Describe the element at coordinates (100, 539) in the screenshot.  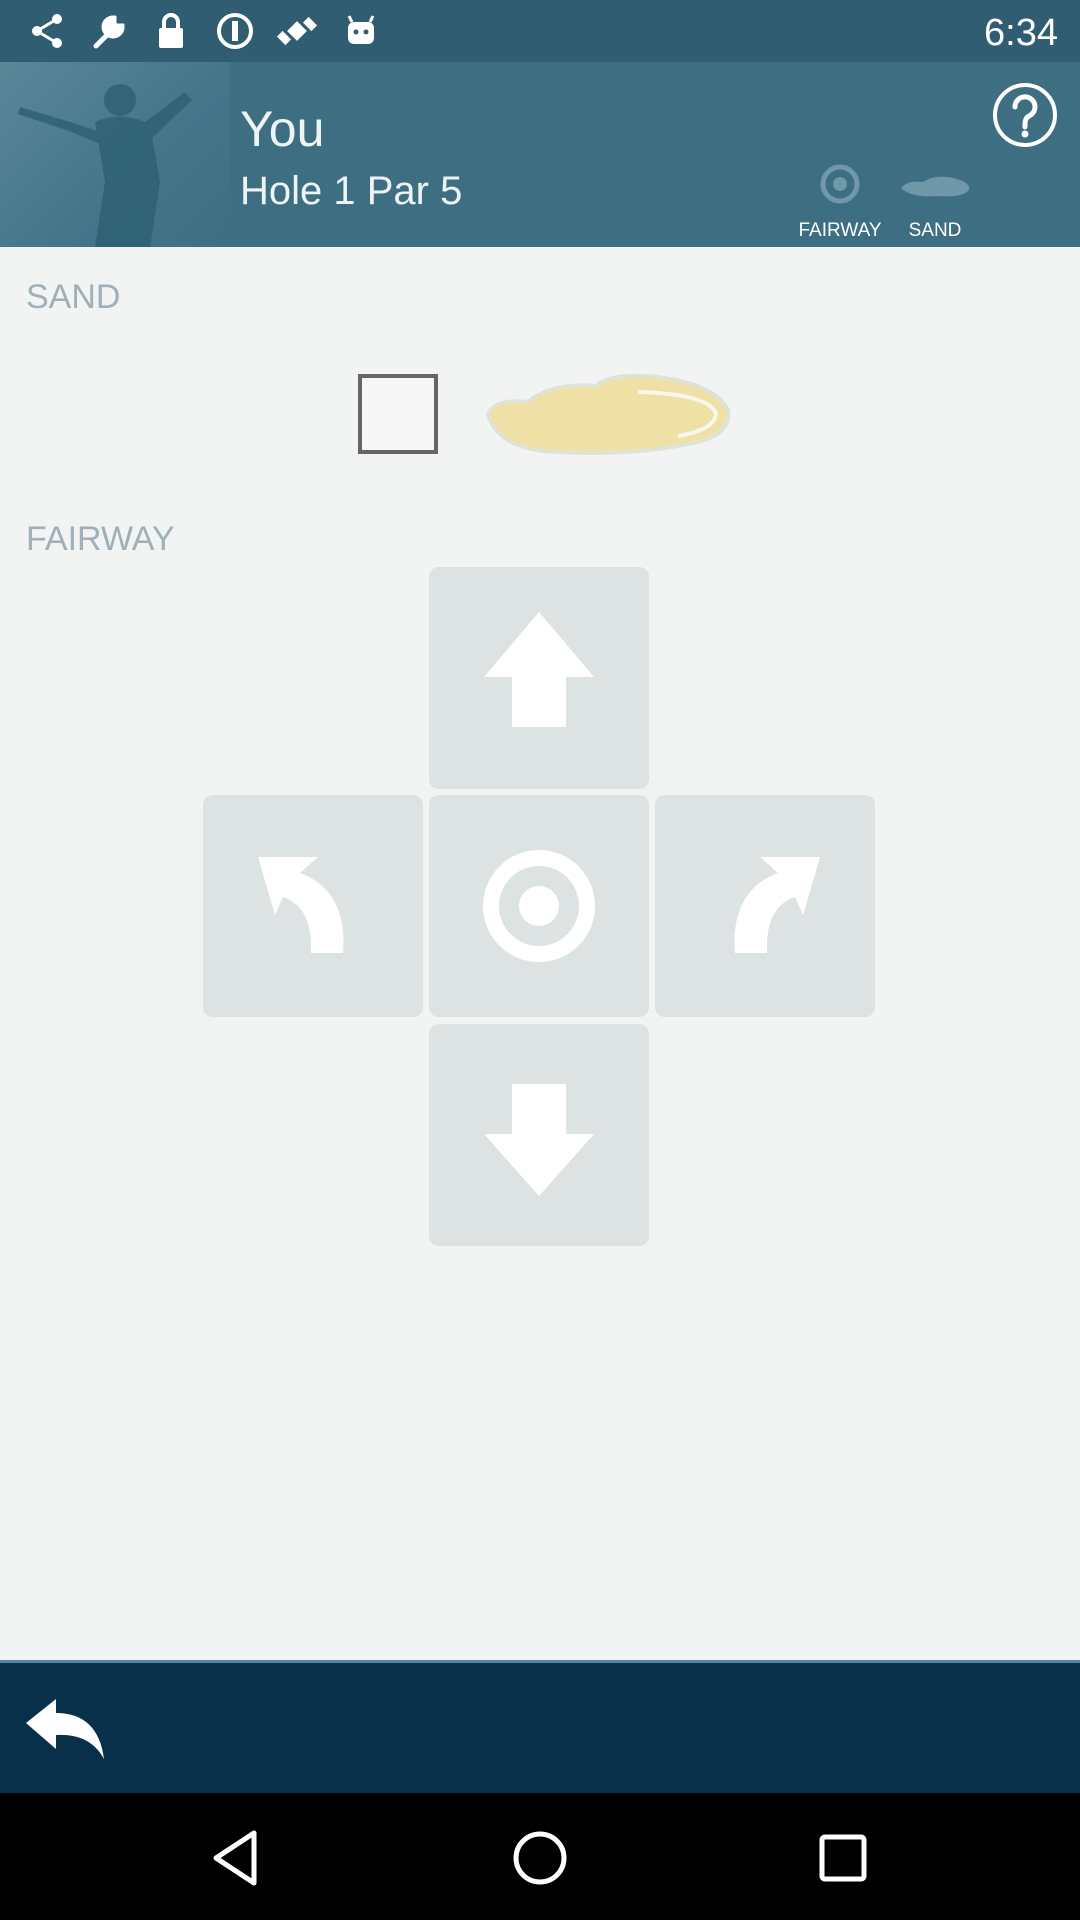
I see `fairway-section-label: FAIRWAY` at that location.